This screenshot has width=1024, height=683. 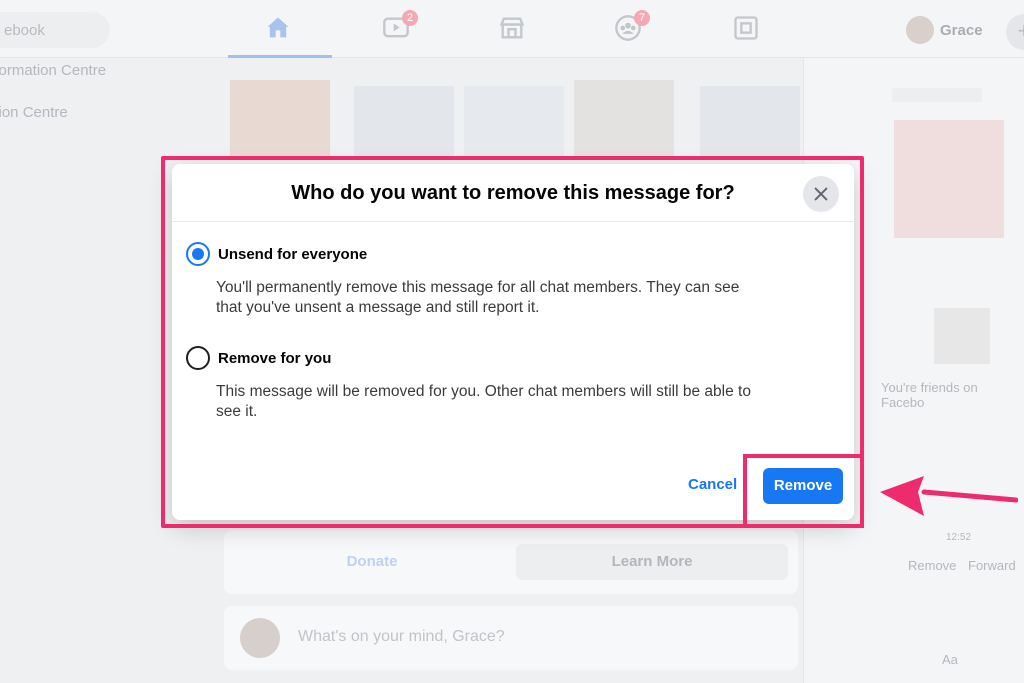 I want to click on forward-action: Forward, so click(x=992, y=565).